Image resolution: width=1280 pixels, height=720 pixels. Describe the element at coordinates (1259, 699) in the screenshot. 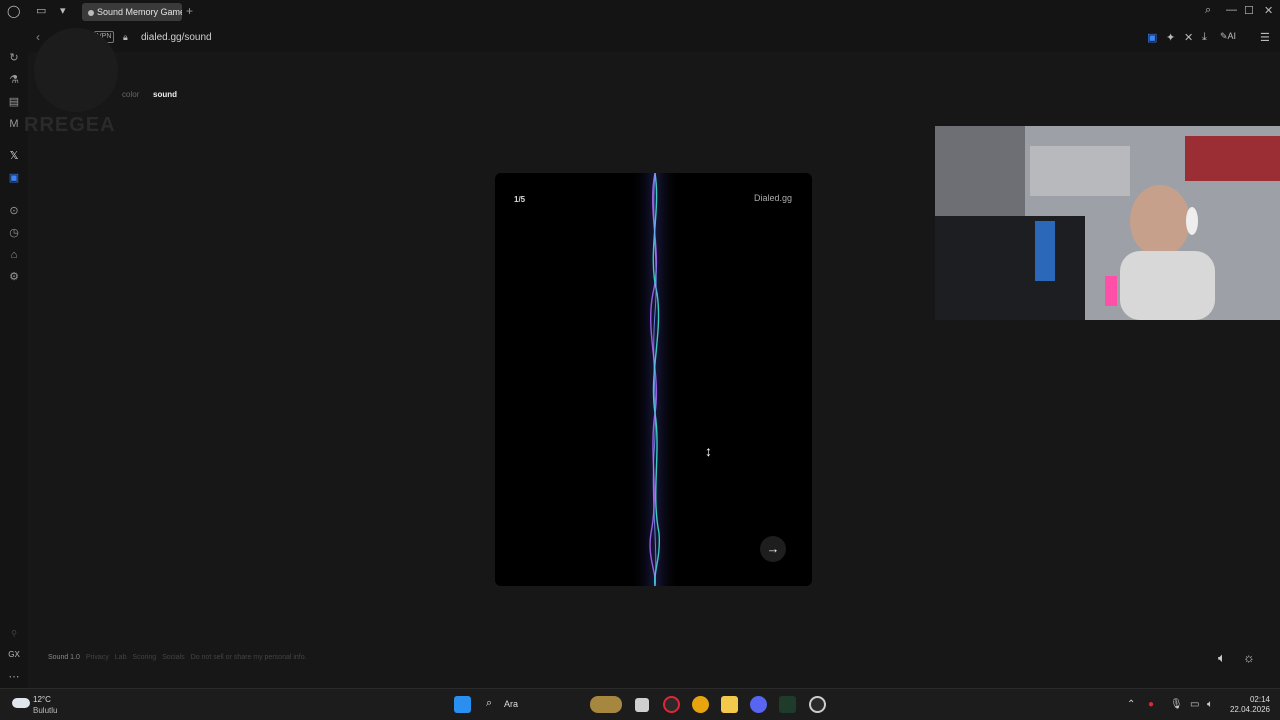

I see `clock-time: 02:14` at that location.